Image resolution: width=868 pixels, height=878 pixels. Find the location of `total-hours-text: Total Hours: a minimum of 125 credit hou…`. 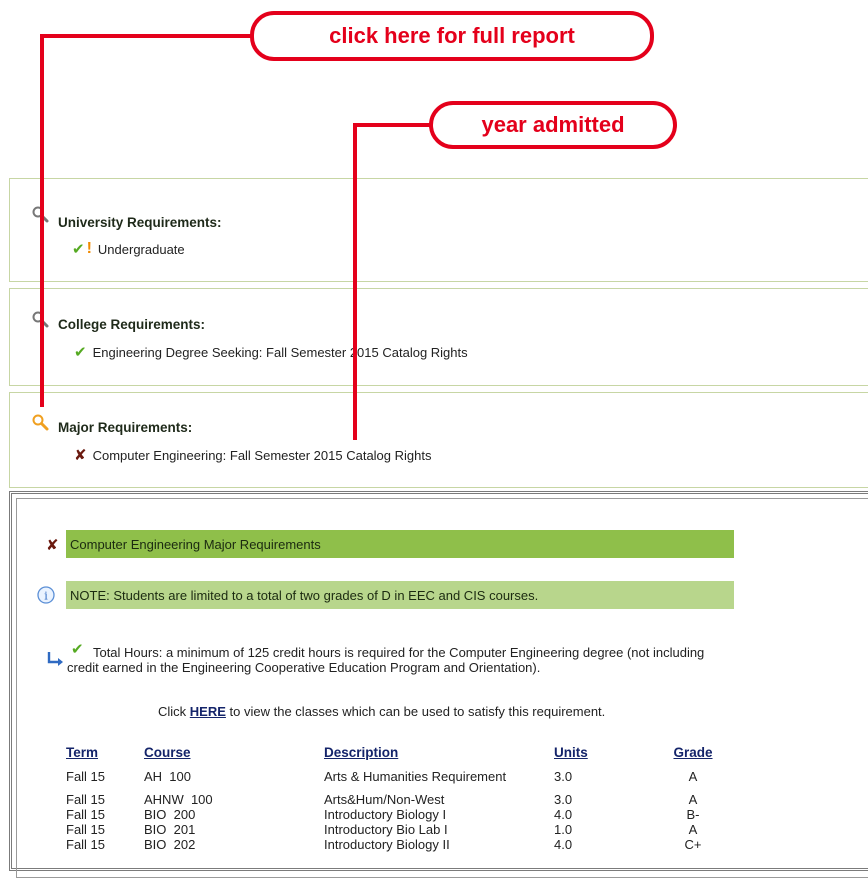

total-hours-text: Total Hours: a minimum of 125 credit hou… is located at coordinates (386, 660).